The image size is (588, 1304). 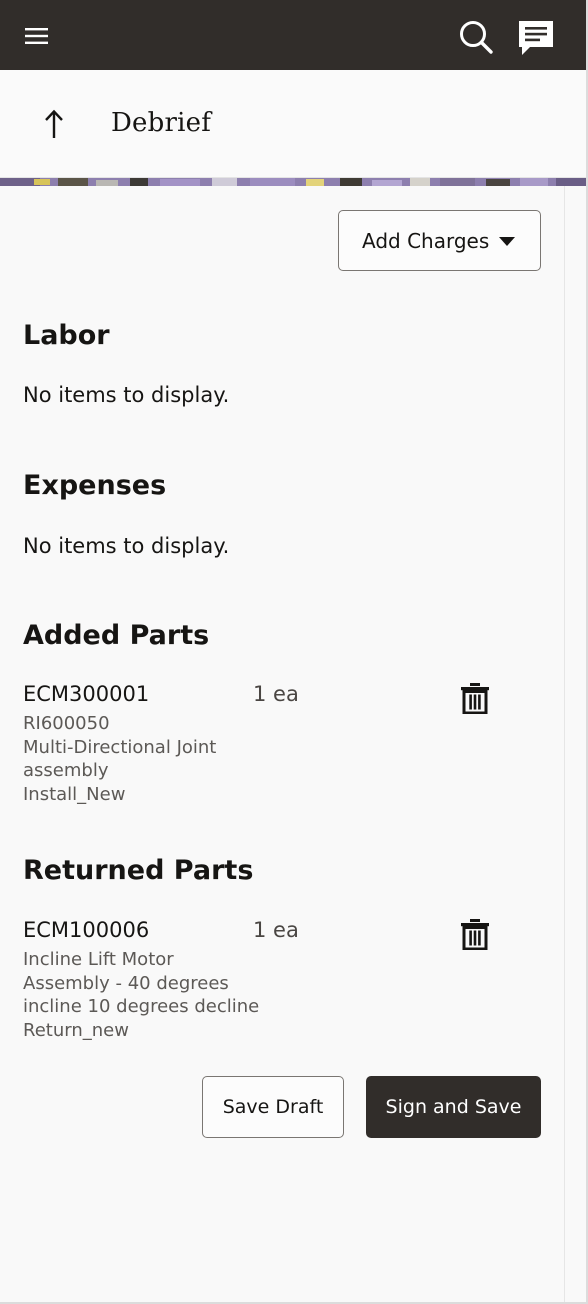 What do you see at coordinates (86, 694) in the screenshot?
I see `part-number: ECM300001` at bounding box center [86, 694].